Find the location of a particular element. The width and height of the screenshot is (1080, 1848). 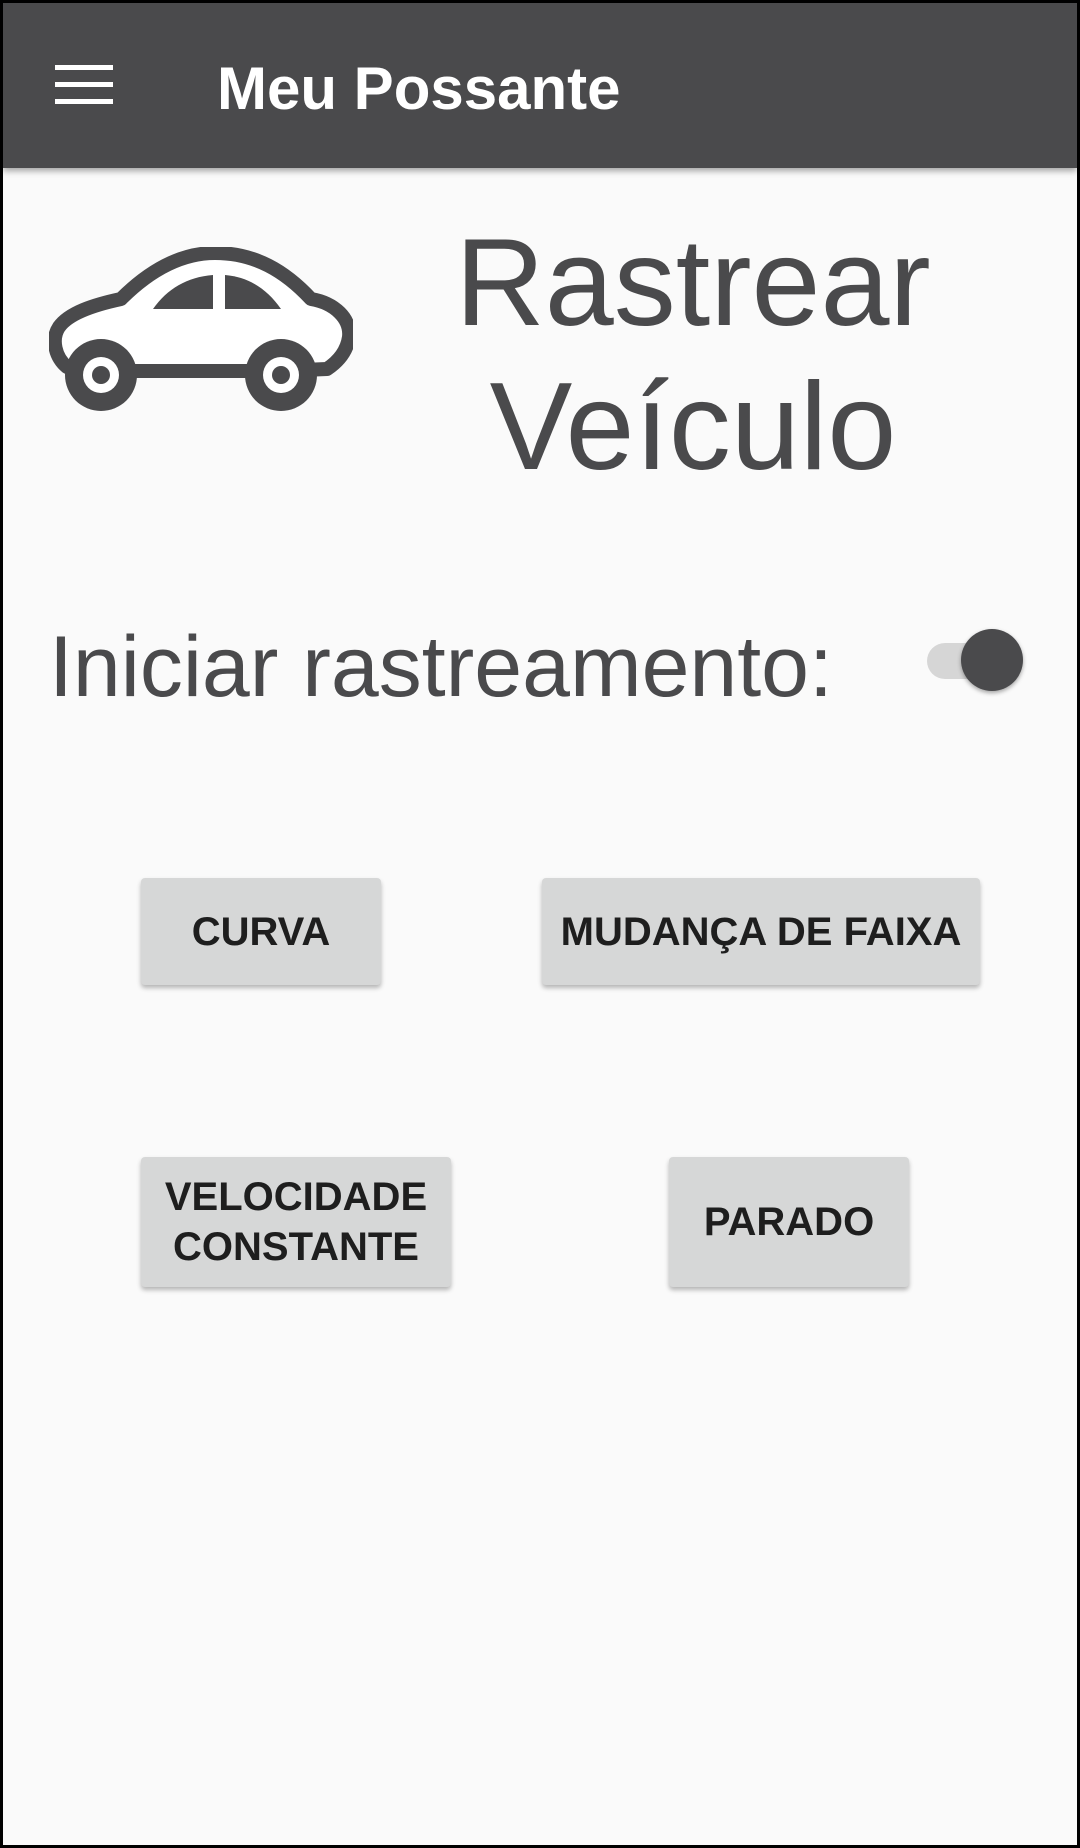

page-title: Rastrear Veículo is located at coordinates (693, 355).